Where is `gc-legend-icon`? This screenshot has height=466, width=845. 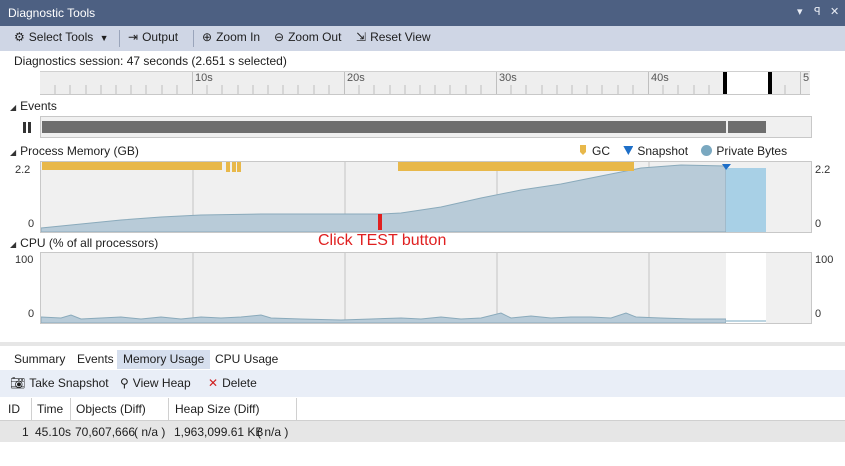
gc-legend-icon is located at coordinates (583, 150).